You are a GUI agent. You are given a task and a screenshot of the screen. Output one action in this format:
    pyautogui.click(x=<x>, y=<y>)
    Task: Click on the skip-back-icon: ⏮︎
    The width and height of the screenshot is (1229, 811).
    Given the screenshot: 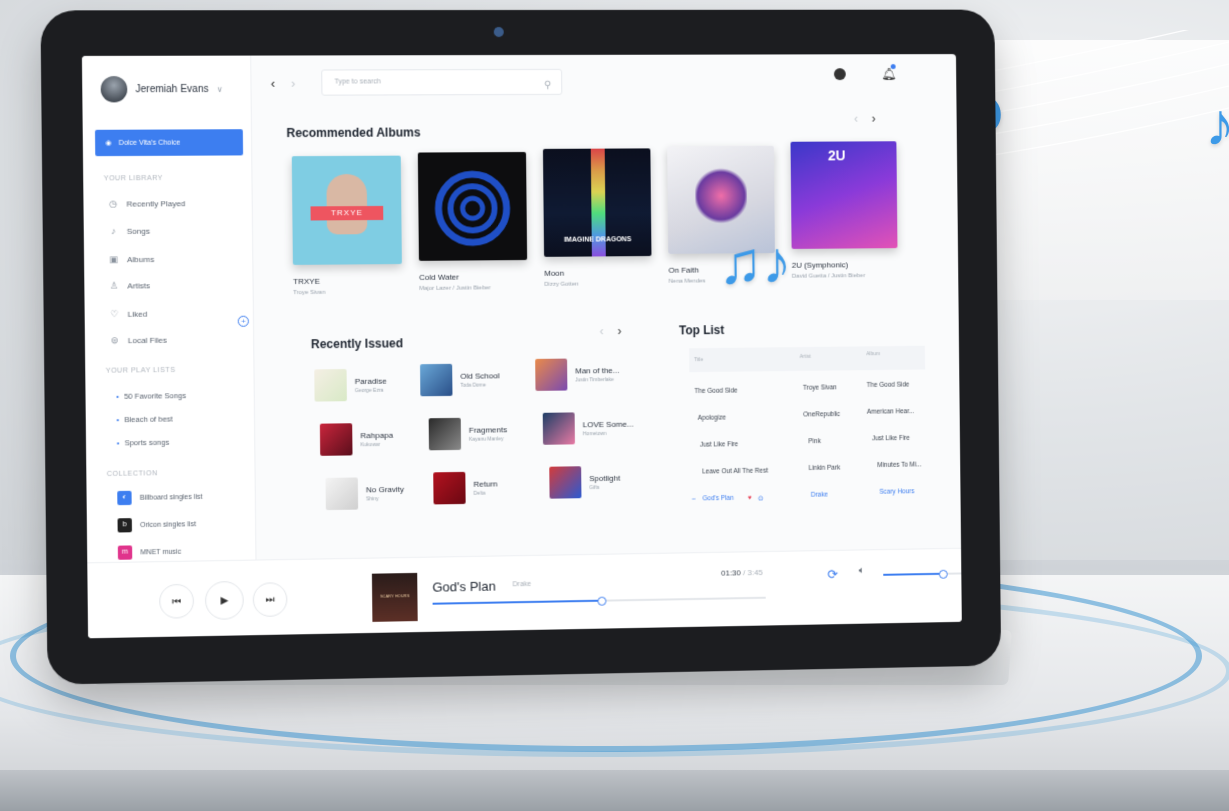 What is the action you would take?
    pyautogui.click(x=176, y=601)
    